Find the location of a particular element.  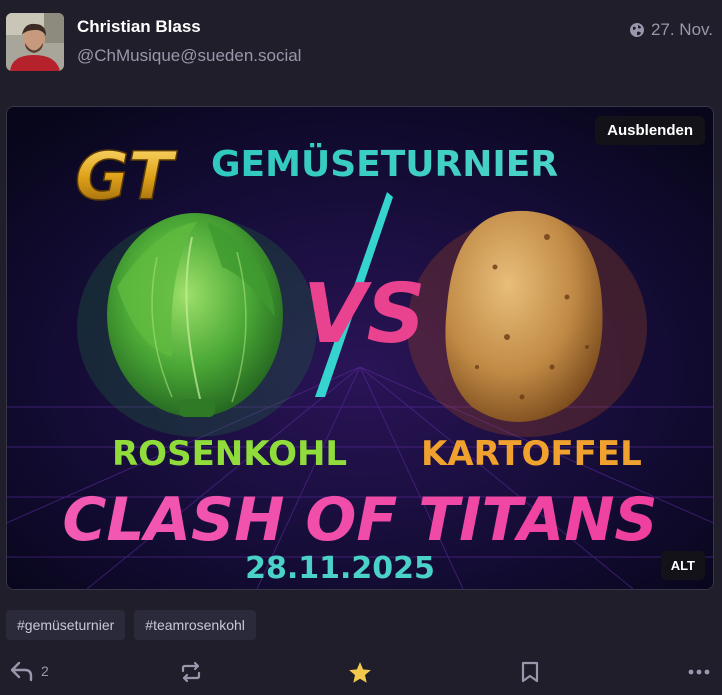

post-meta: 27. Nov. is located at coordinates (671, 30).